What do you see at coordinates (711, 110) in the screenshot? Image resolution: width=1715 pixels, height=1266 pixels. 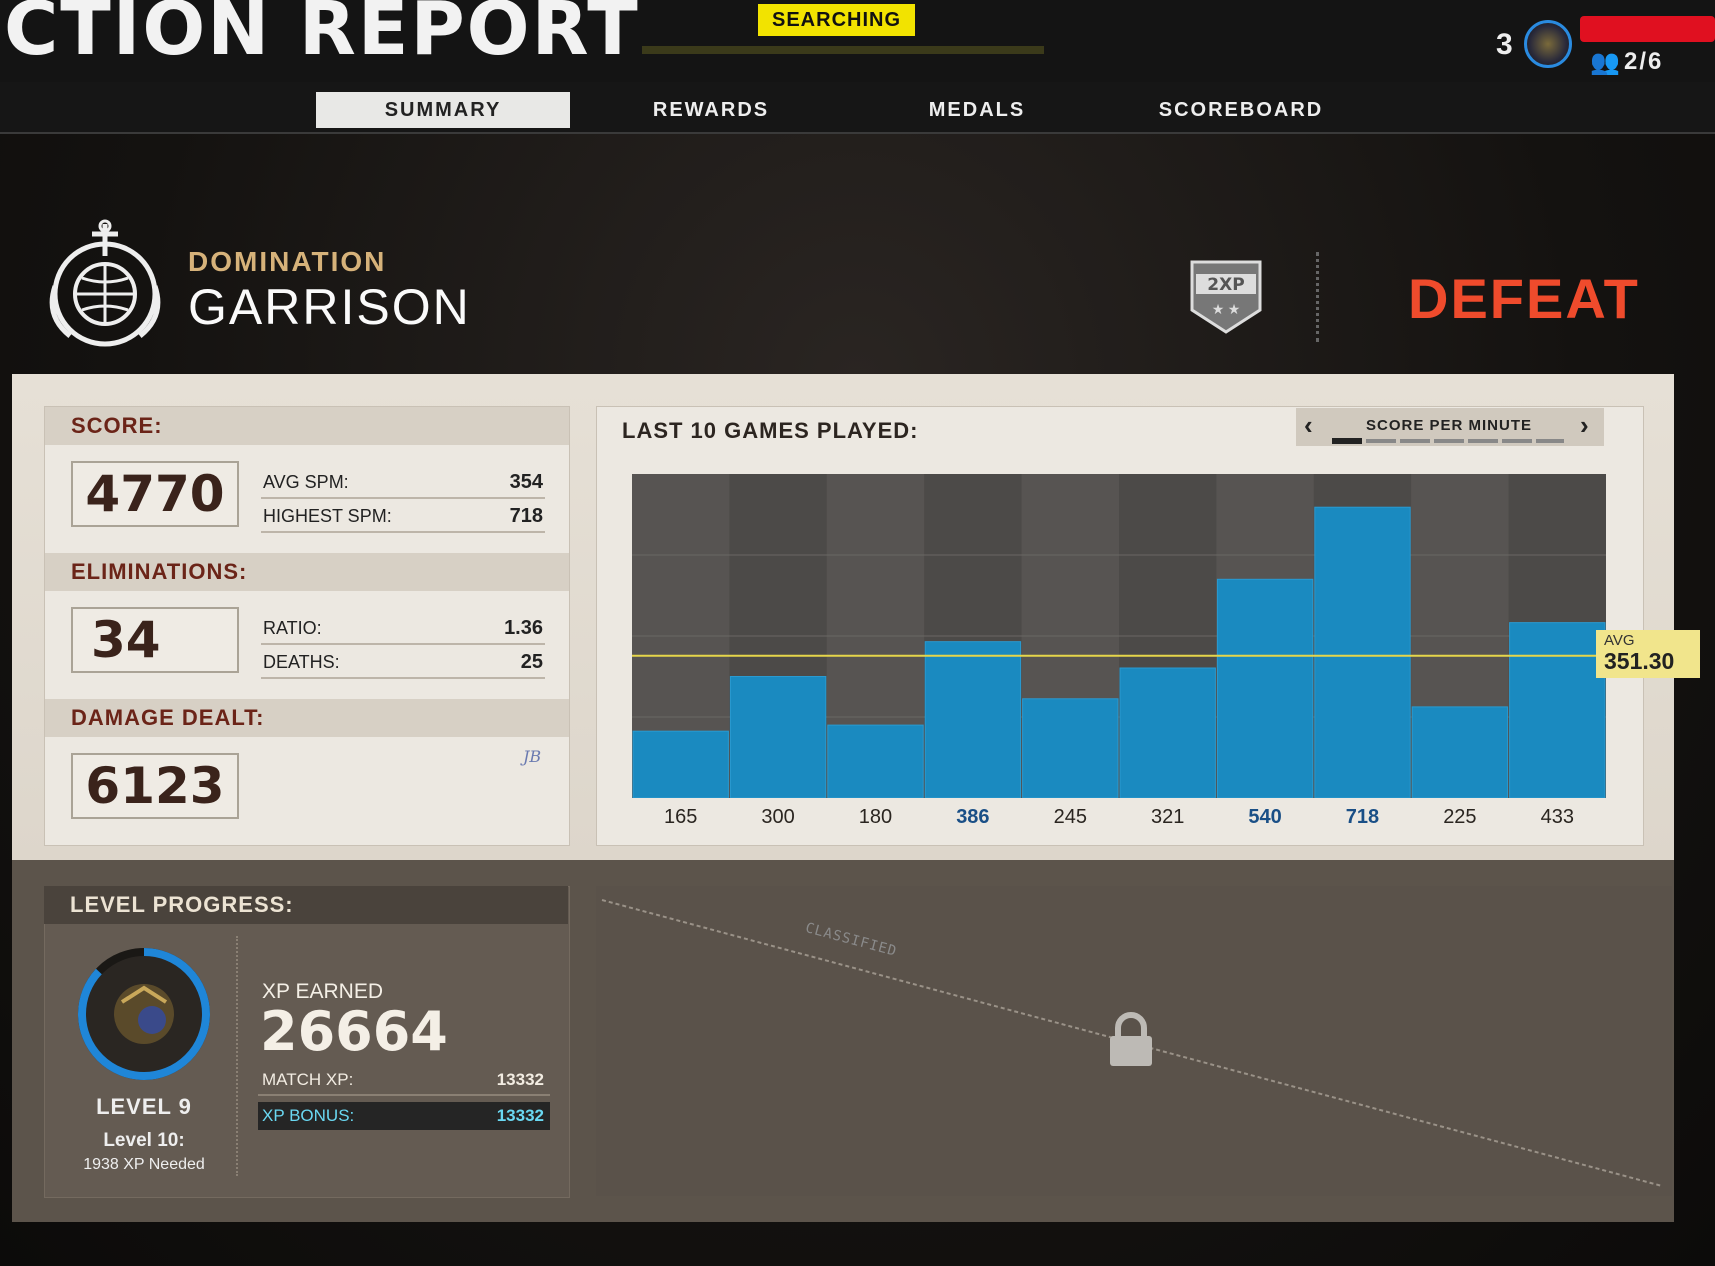 I see `tab-rewards: REWARDS` at bounding box center [711, 110].